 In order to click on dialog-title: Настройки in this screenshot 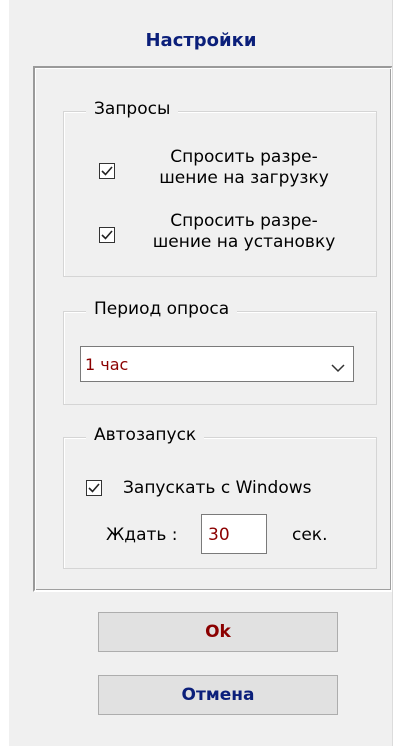, I will do `click(201, 40)`.